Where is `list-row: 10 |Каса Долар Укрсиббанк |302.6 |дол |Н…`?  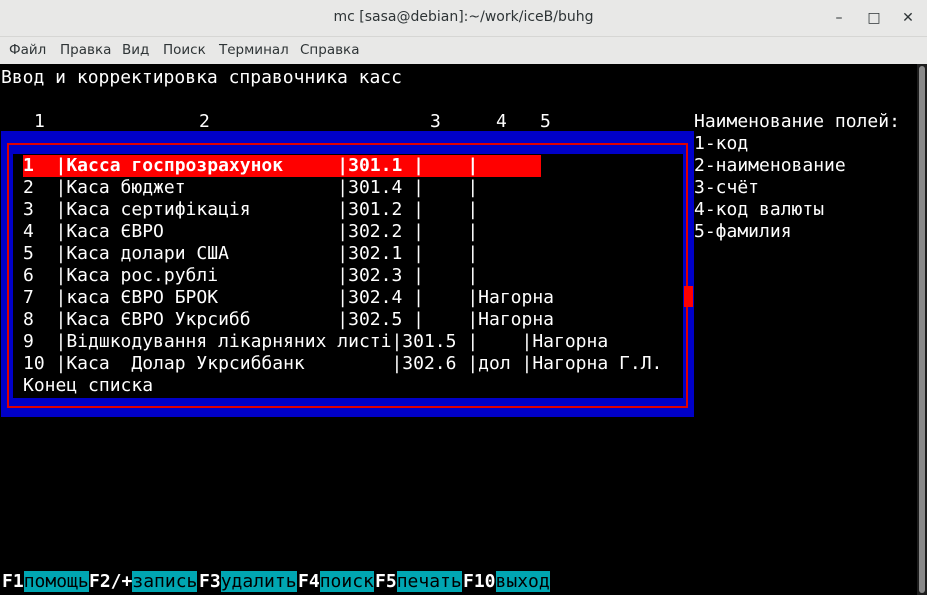
list-row: 10 |Каса Долар Укрсиббанк |302.6 |дол |Н… is located at coordinates (342, 364).